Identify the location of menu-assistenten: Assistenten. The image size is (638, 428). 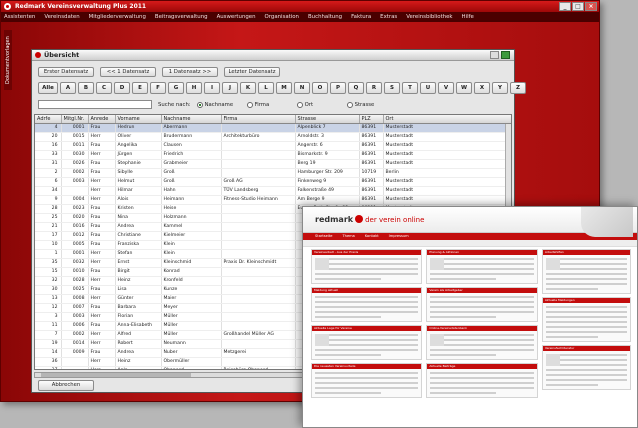
(19, 17).